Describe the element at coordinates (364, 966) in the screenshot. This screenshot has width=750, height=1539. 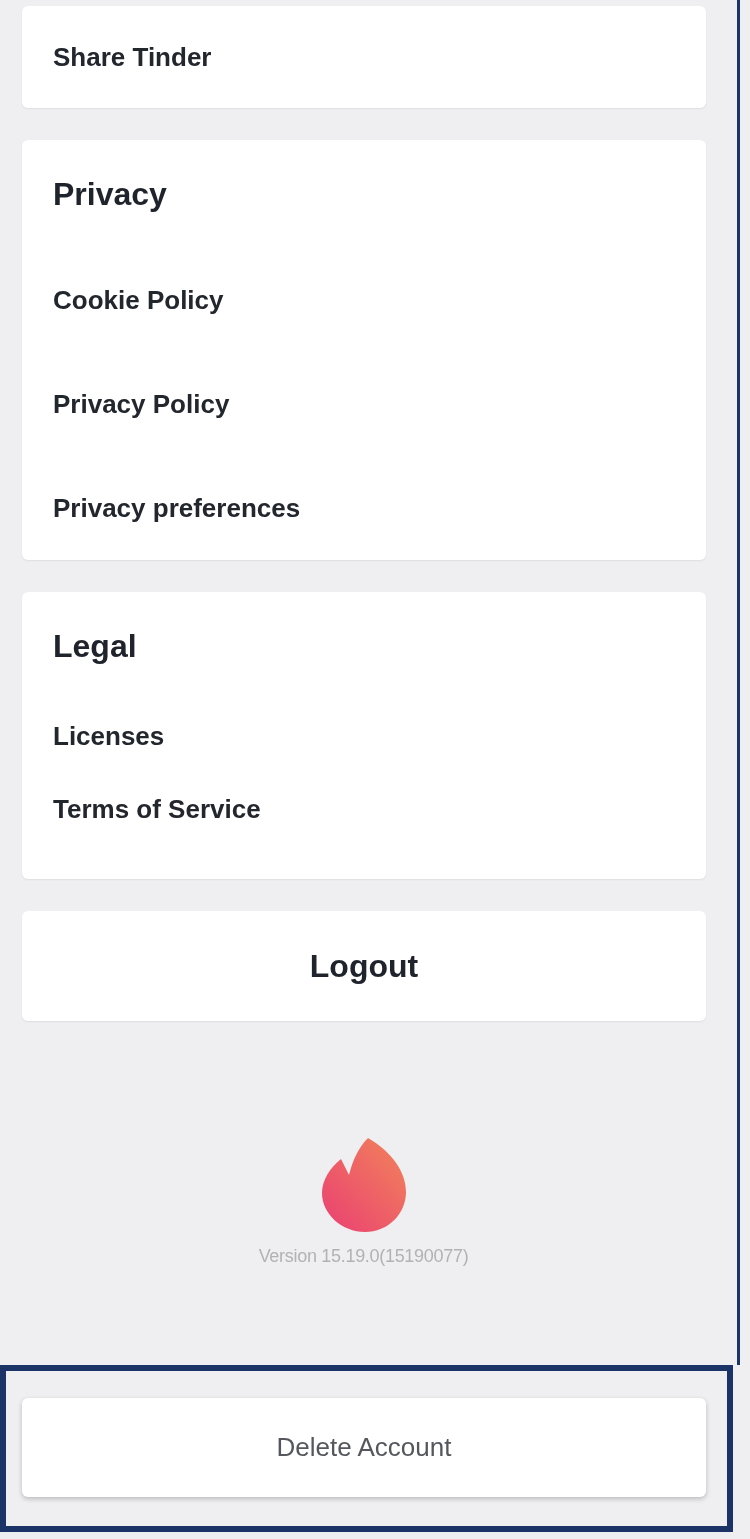
I see `logout-button: Logout` at that location.